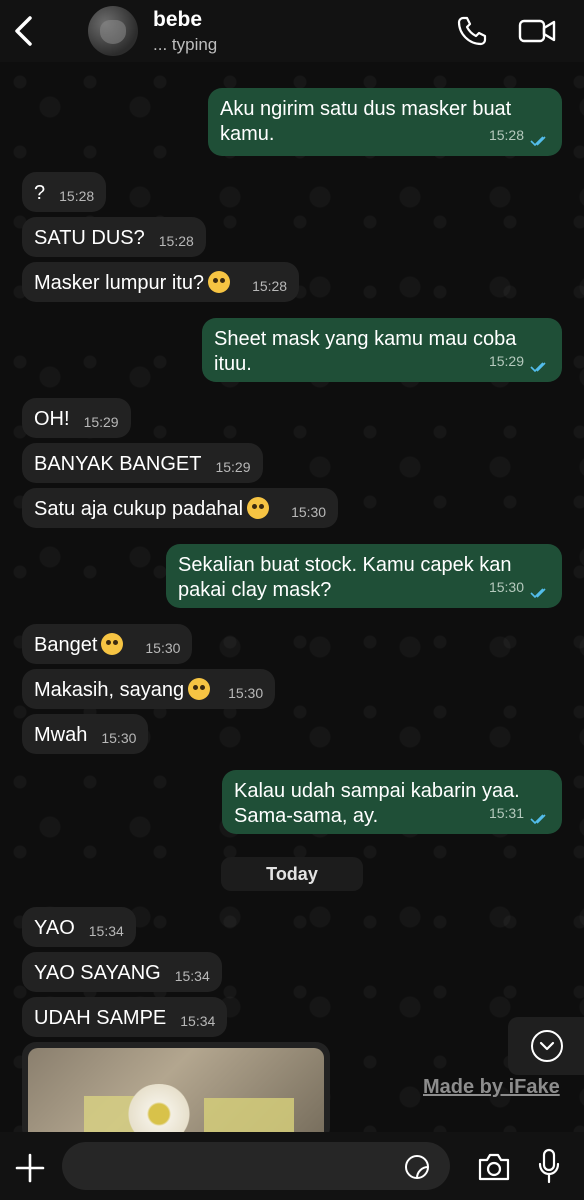 This screenshot has width=584, height=1200. Describe the element at coordinates (292, 31) in the screenshot. I see `chat-header: bebe ... typing` at that location.